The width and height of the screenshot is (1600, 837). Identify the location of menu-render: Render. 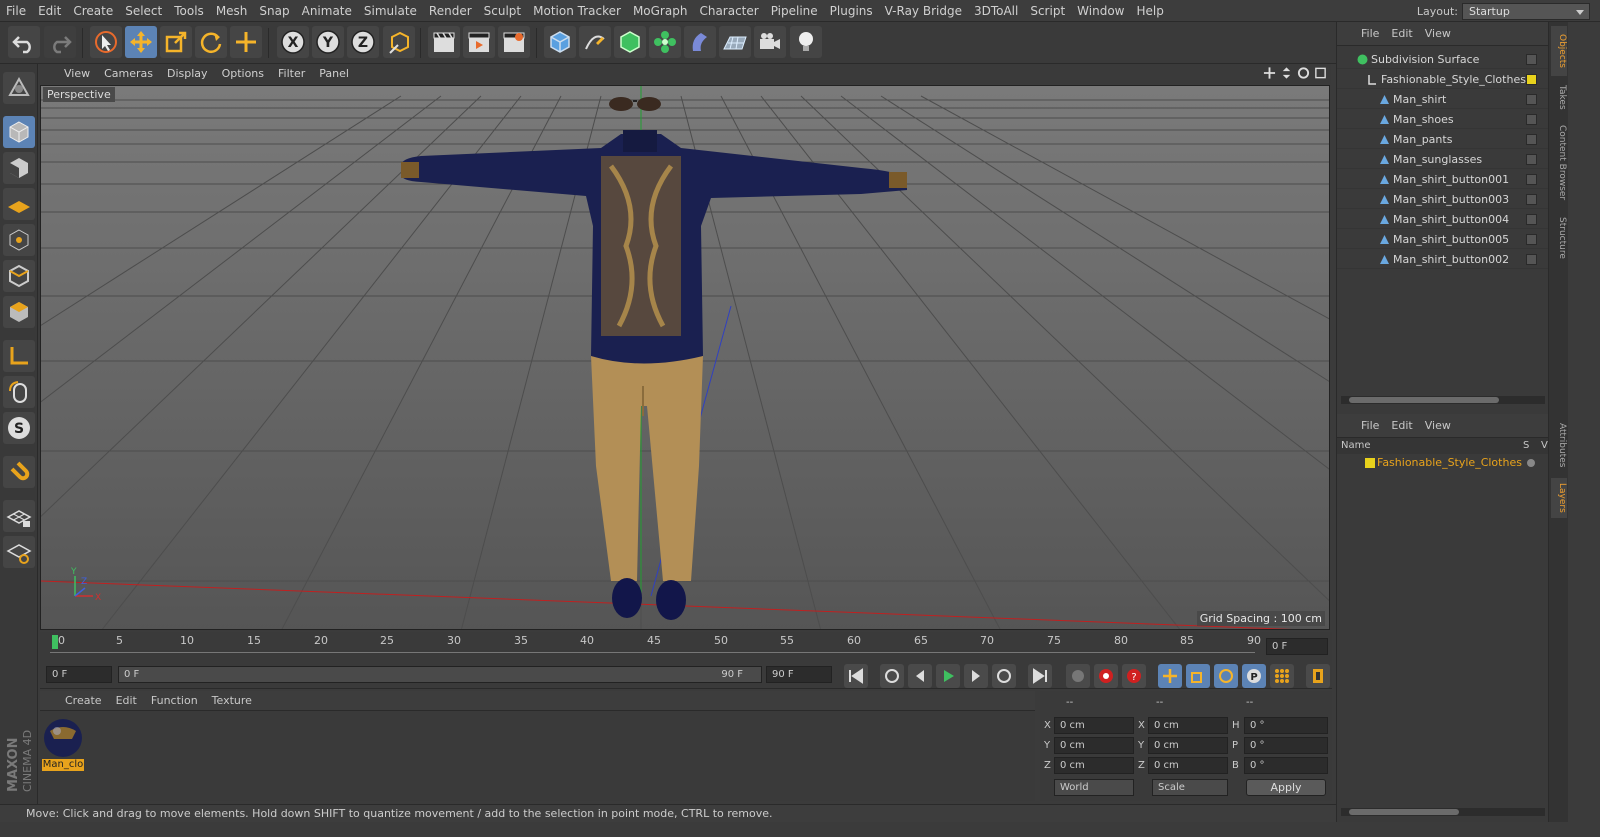
(450, 11).